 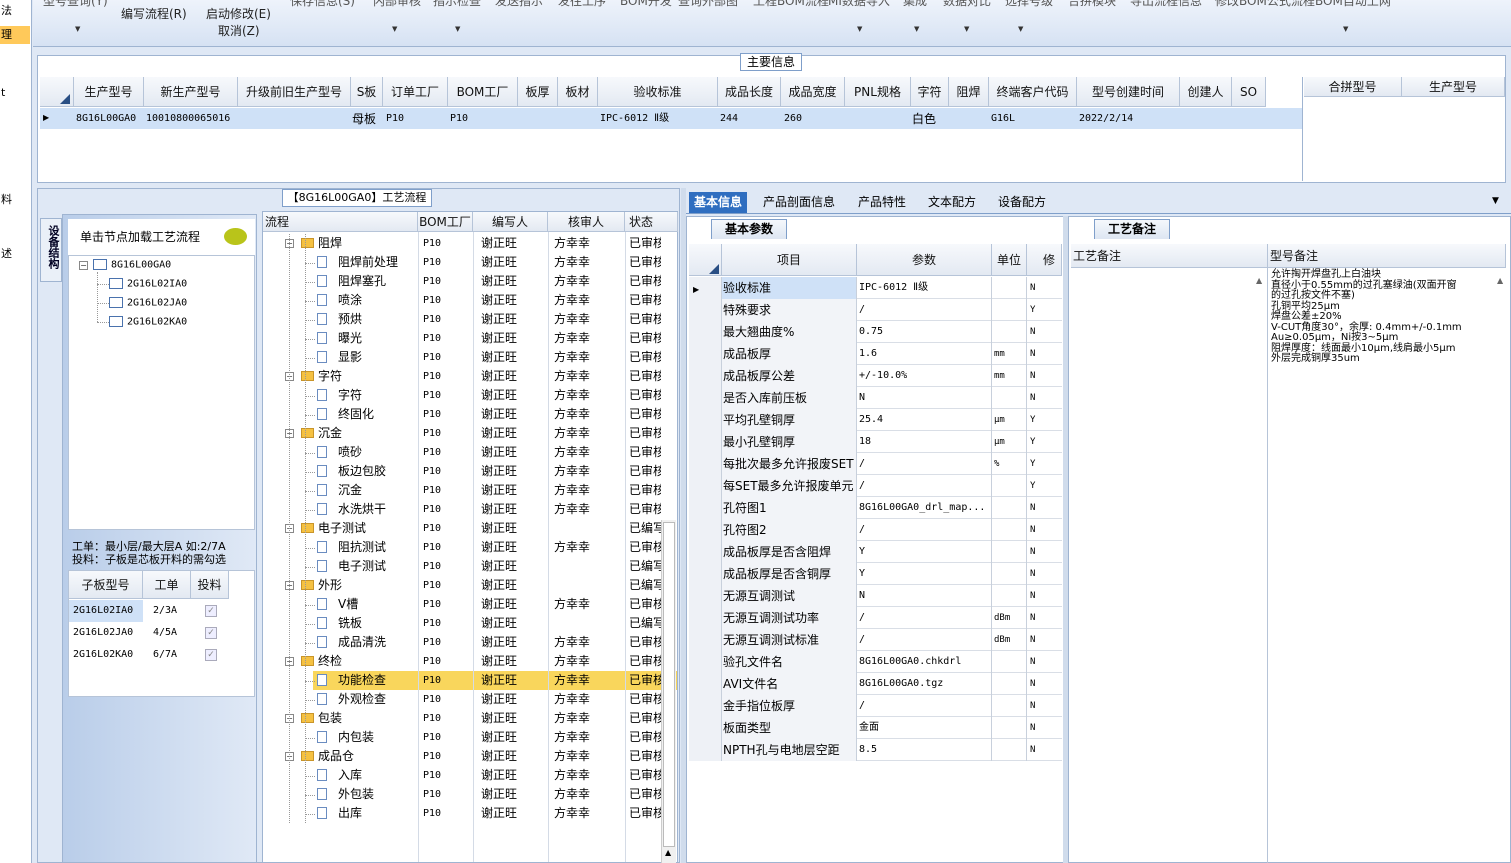 I want to click on flow-step-name: 功能检查, so click(x=378, y=680).